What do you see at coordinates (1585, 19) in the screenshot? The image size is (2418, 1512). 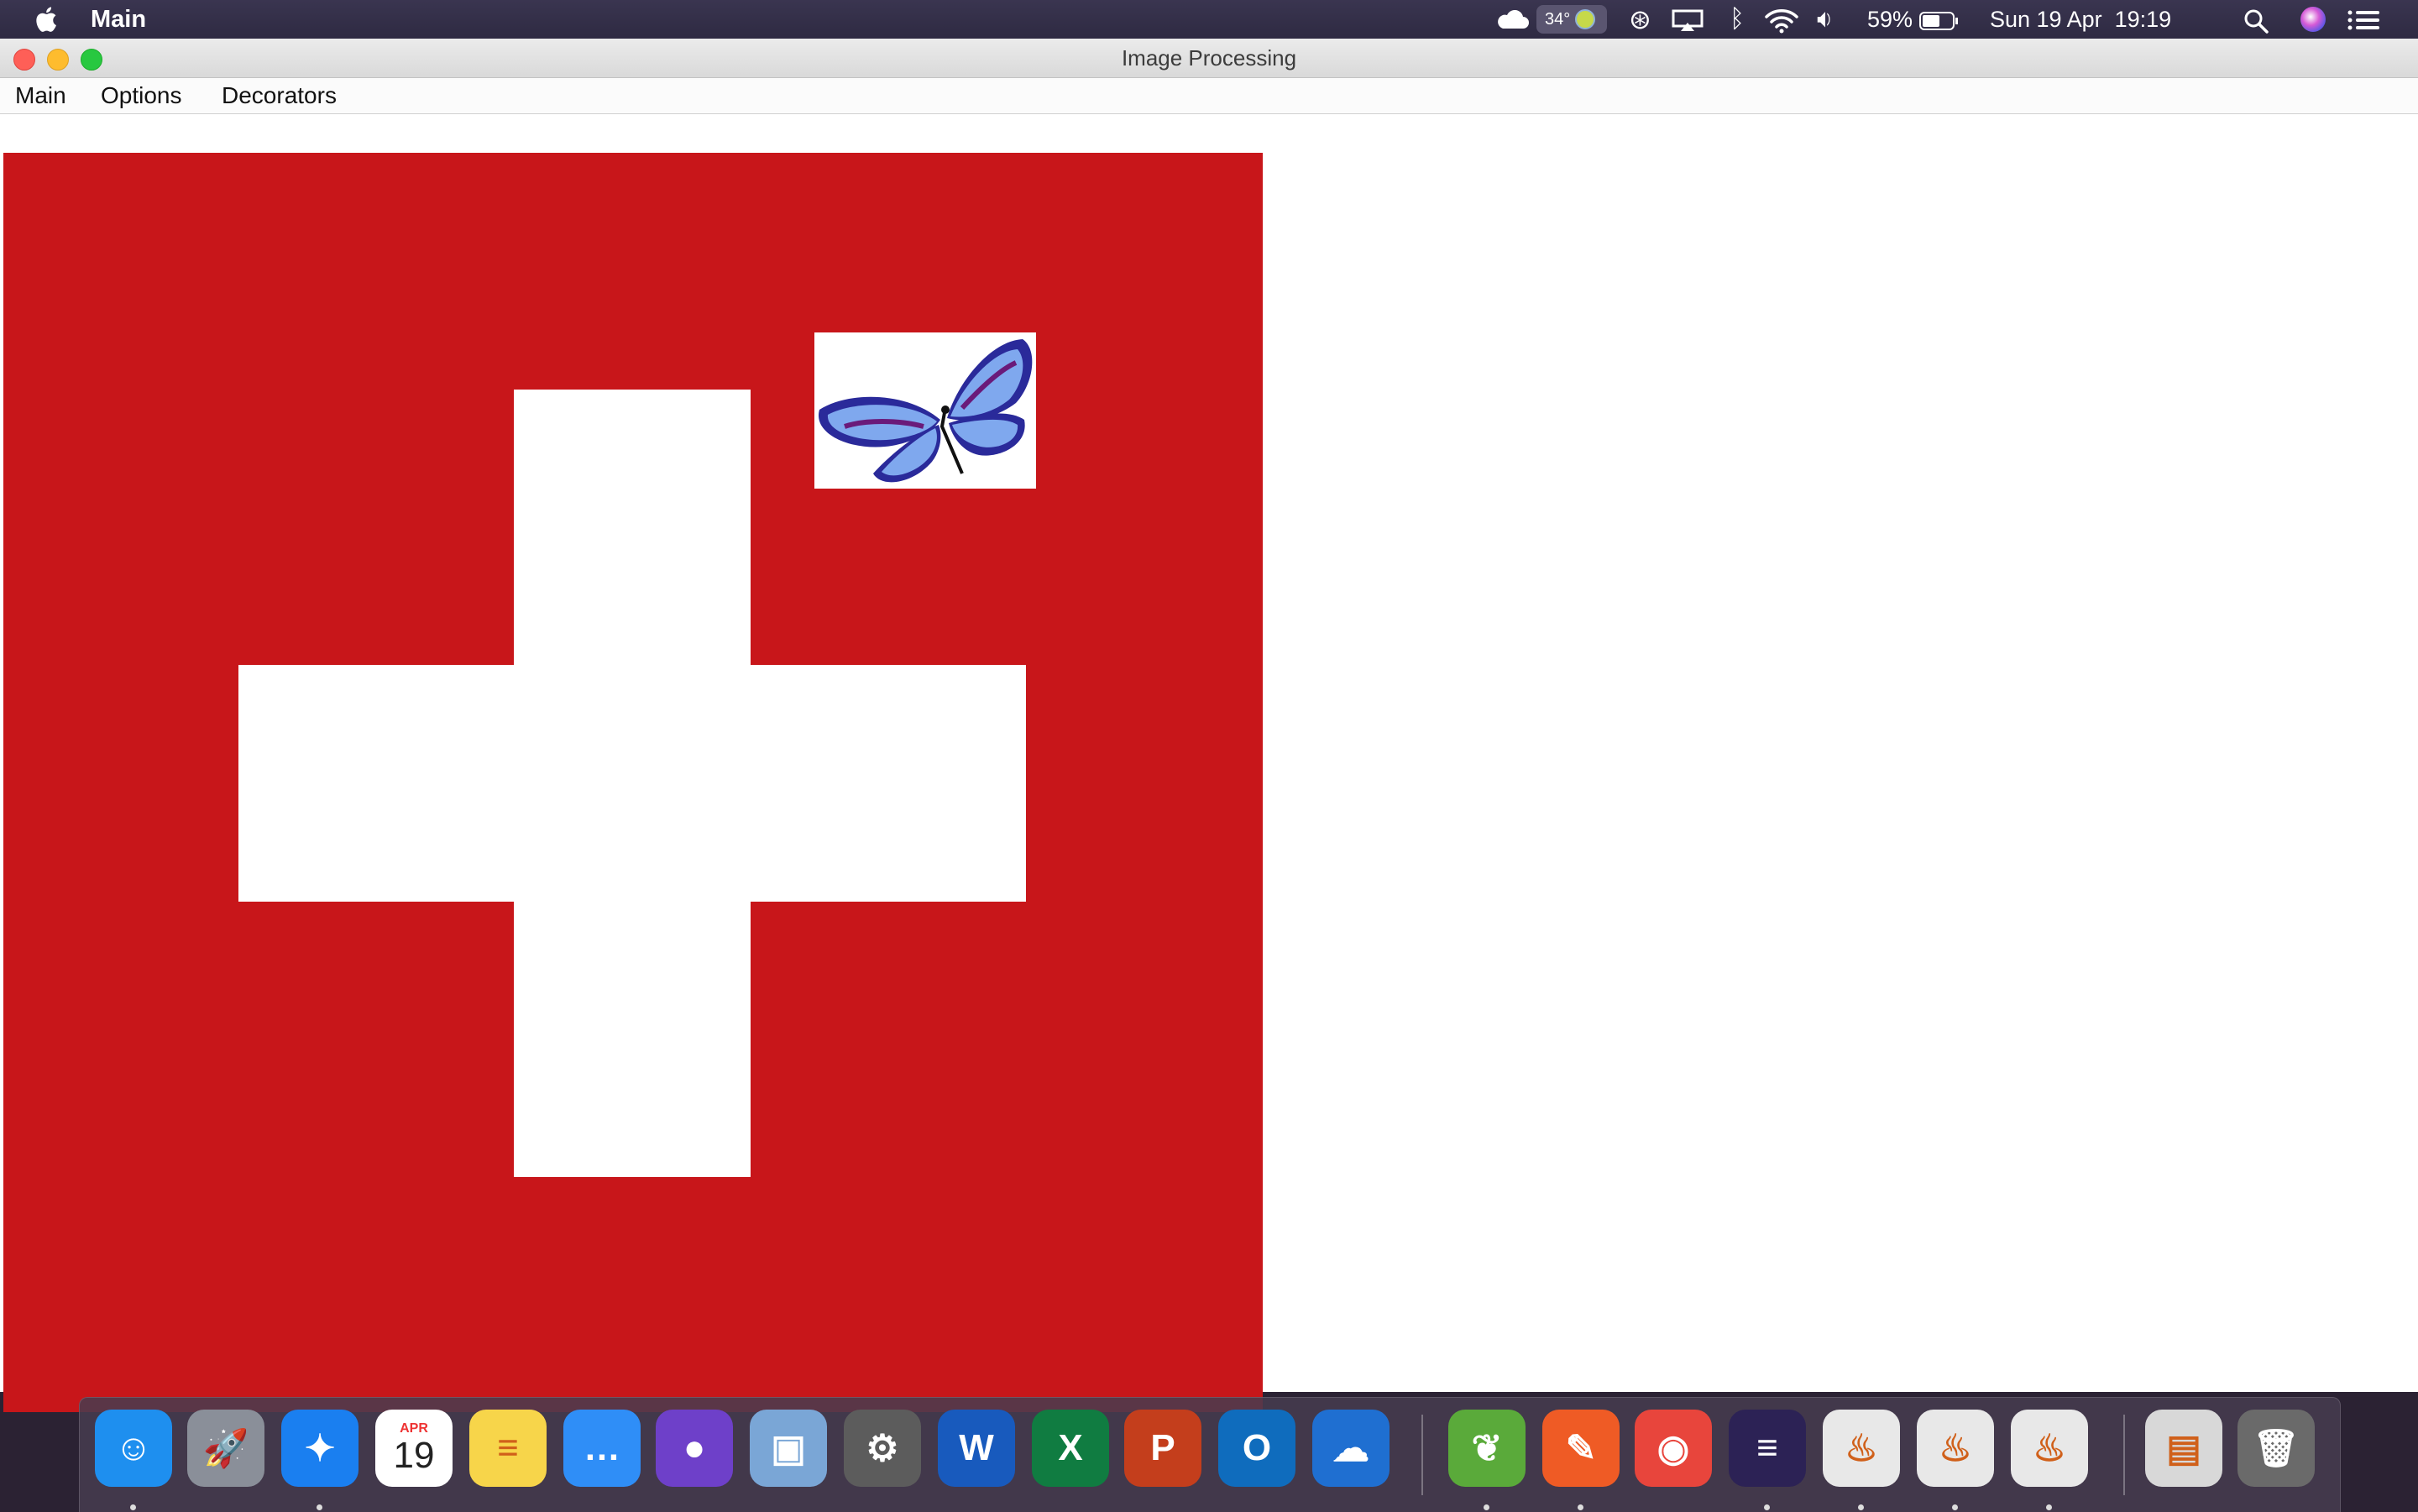 I see `weather-dot-icon` at bounding box center [1585, 19].